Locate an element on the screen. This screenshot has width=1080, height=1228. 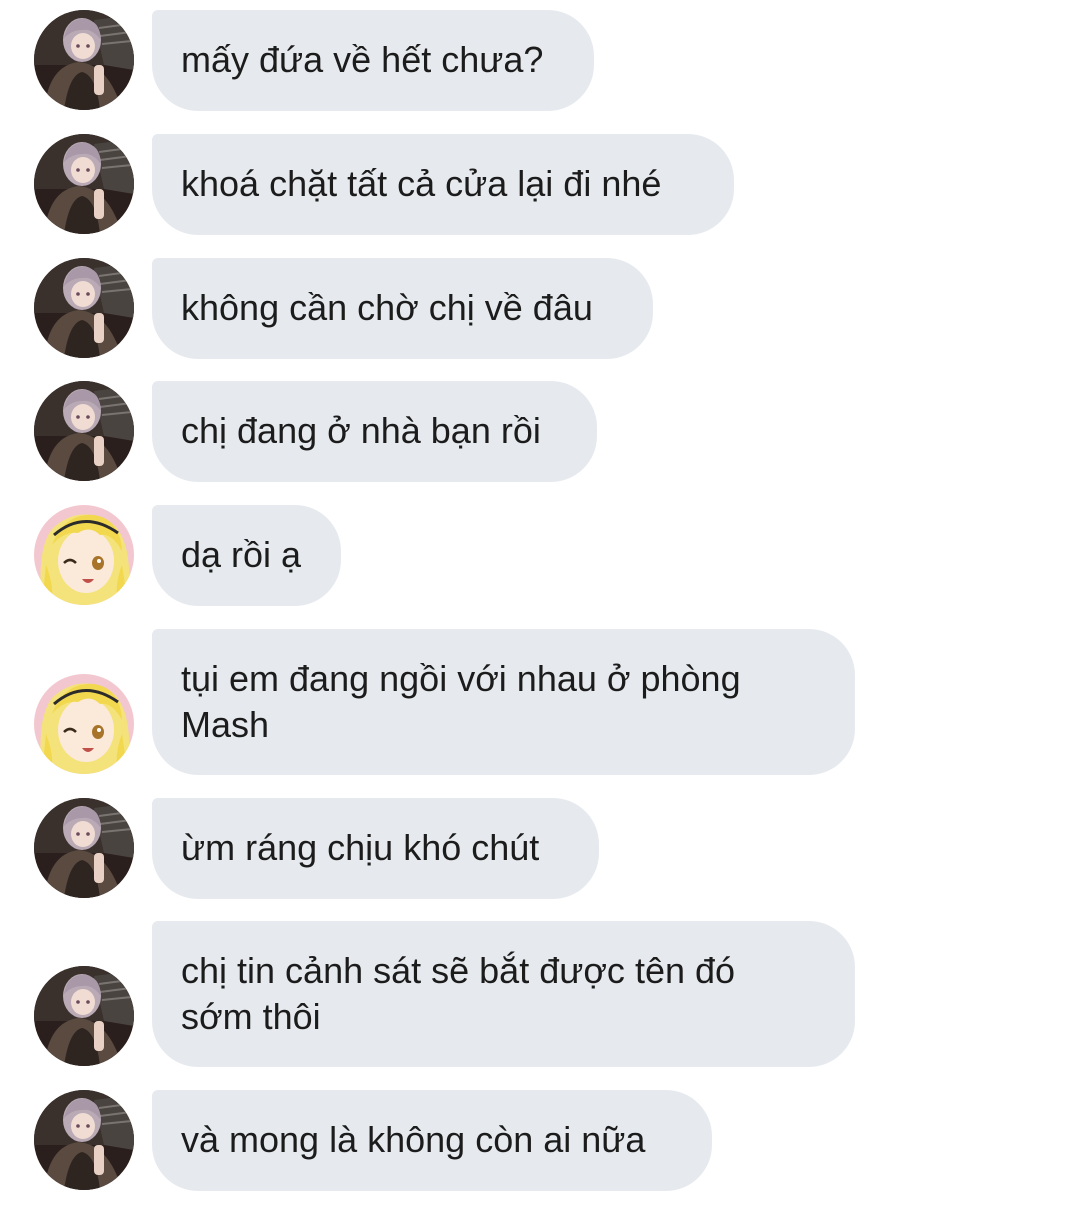
message-bubble: tụi em đang ngồi với nhau ở phòng Mash is located at coordinates (503, 702).